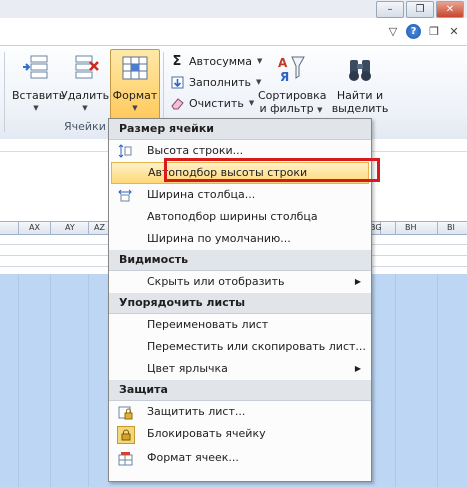  What do you see at coordinates (291, 69) in the screenshot?
I see `sort-filter-icon: АЯ` at bounding box center [291, 69].